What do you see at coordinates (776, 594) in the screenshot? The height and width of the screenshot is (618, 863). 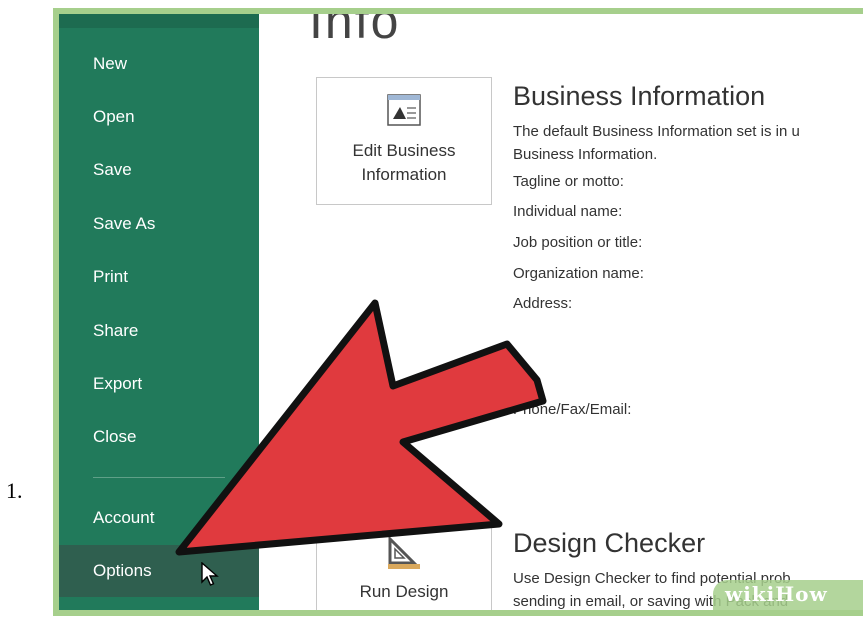 I see `watermark-text: wikiHow` at bounding box center [776, 594].